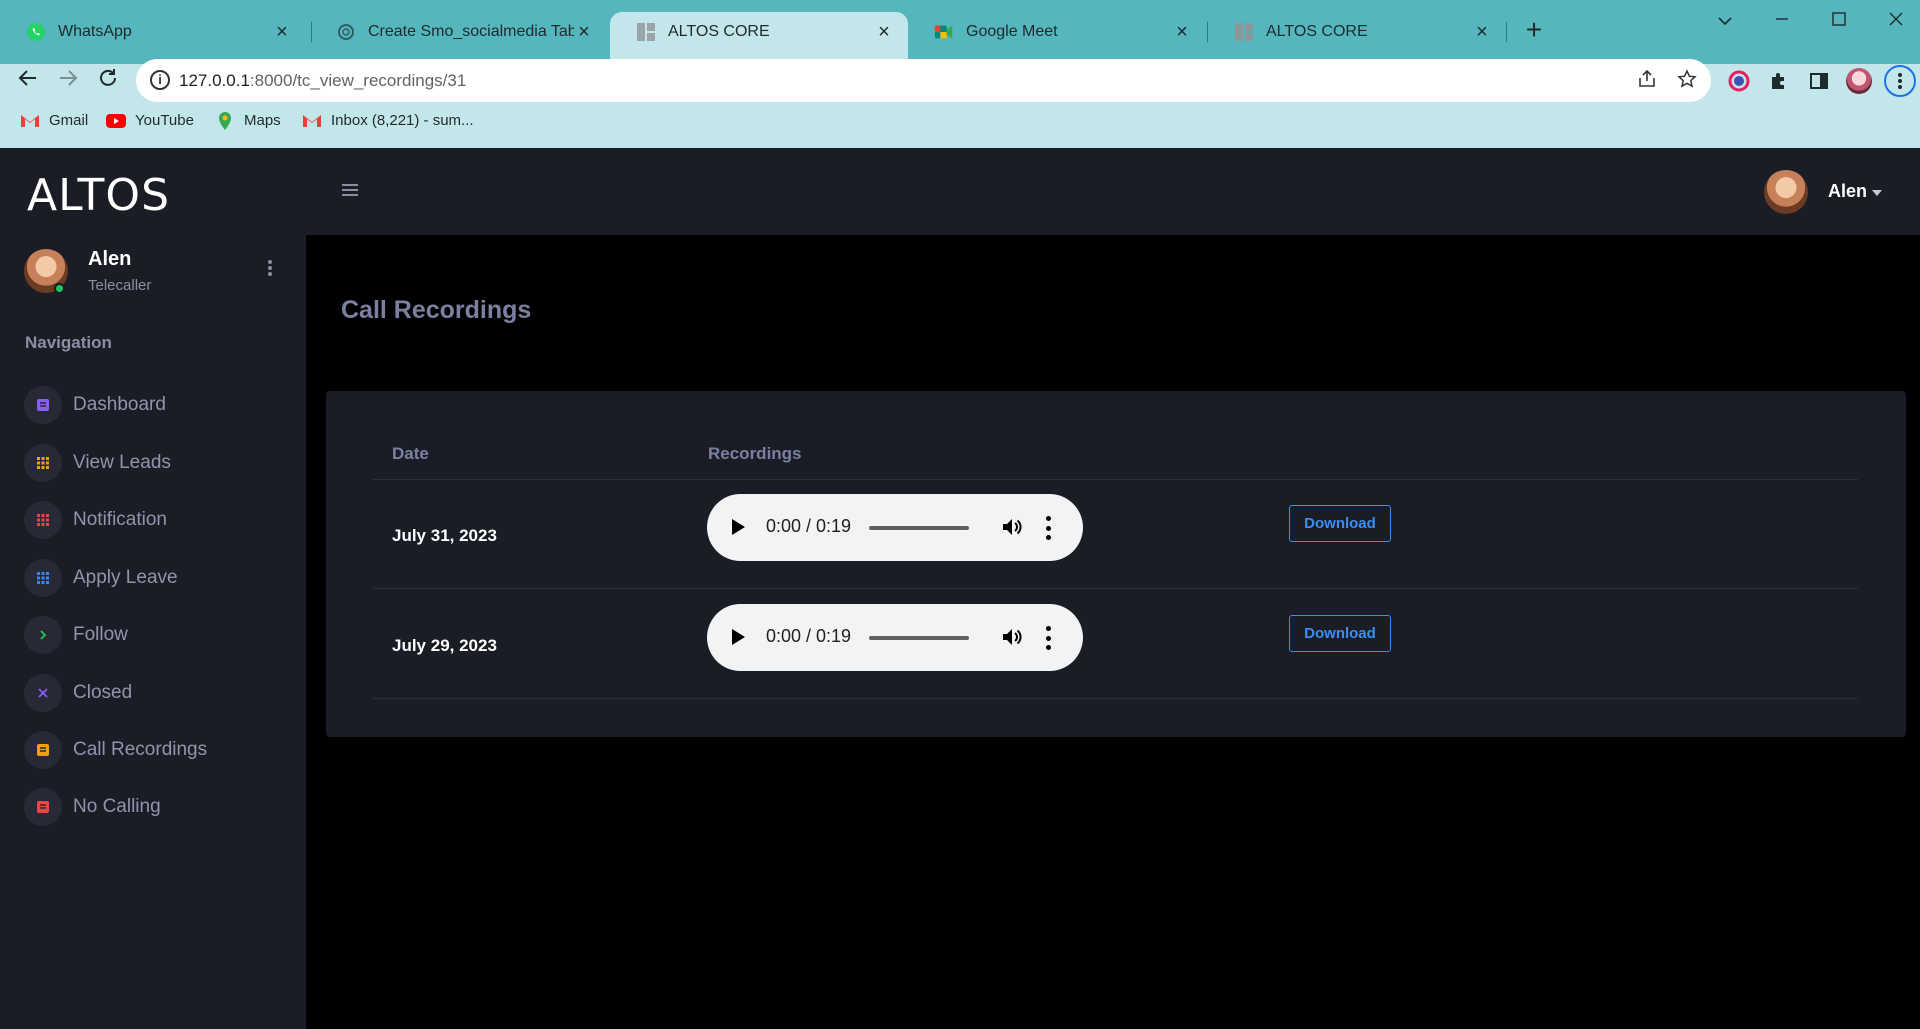 The image size is (1920, 1029). Describe the element at coordinates (1847, 191) in the screenshot. I see `user-dropdown-label: Alen` at that location.